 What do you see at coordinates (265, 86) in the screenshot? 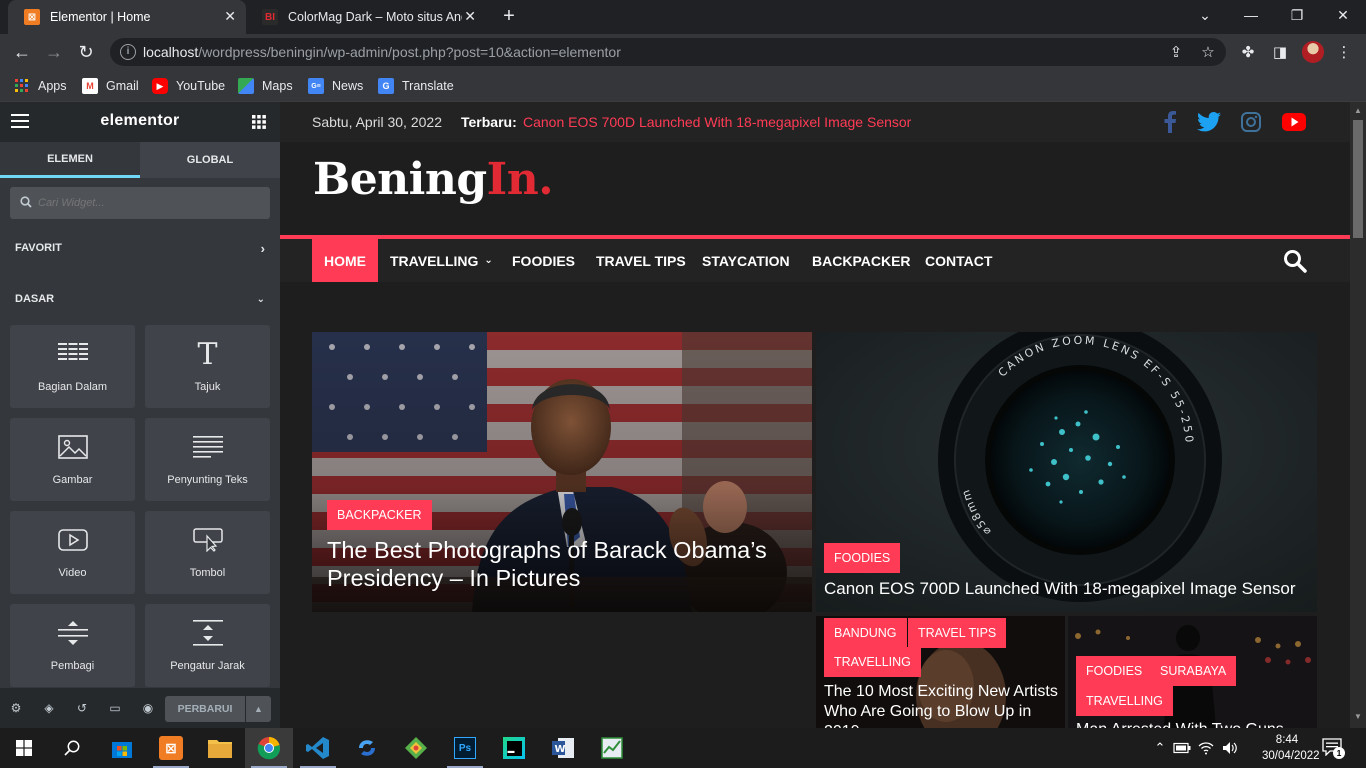
I see `bookmark-maps: Maps` at bounding box center [265, 86].